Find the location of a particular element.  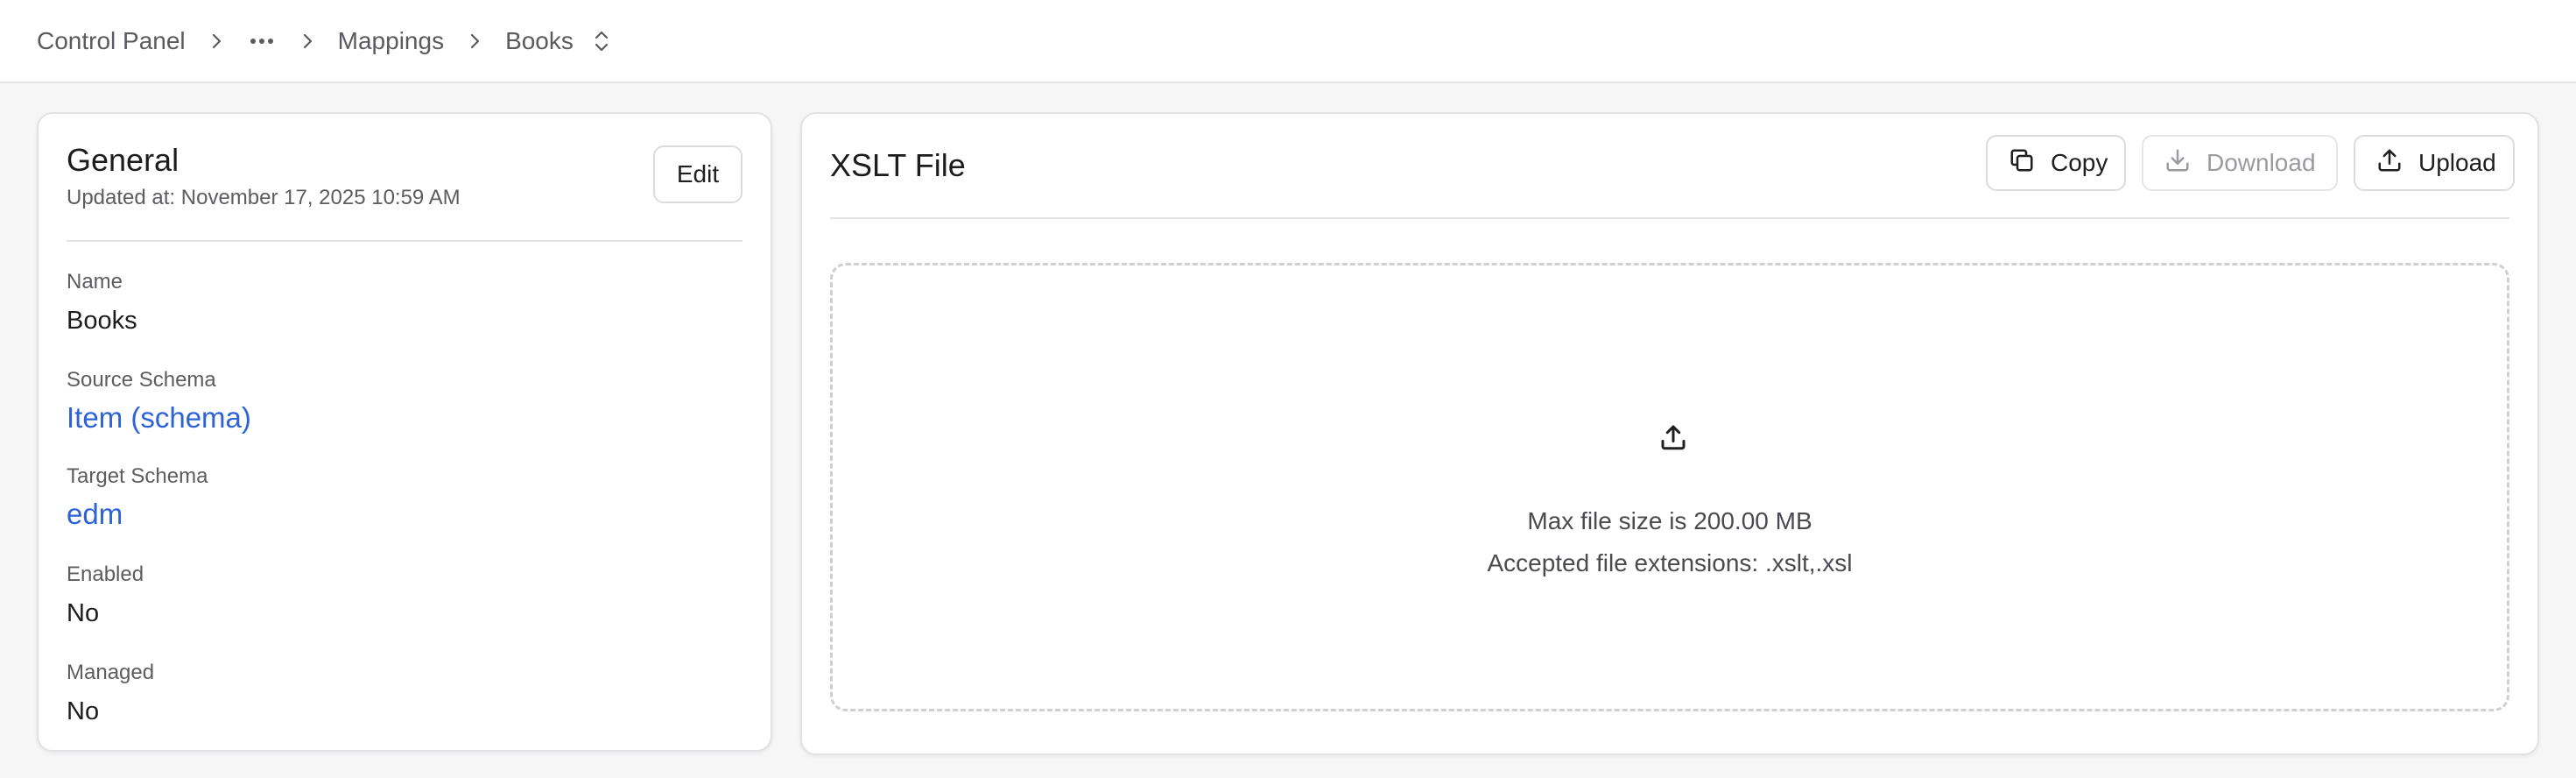

dropzone-max-size: Max file size is 200.00 MB is located at coordinates (1669, 520).